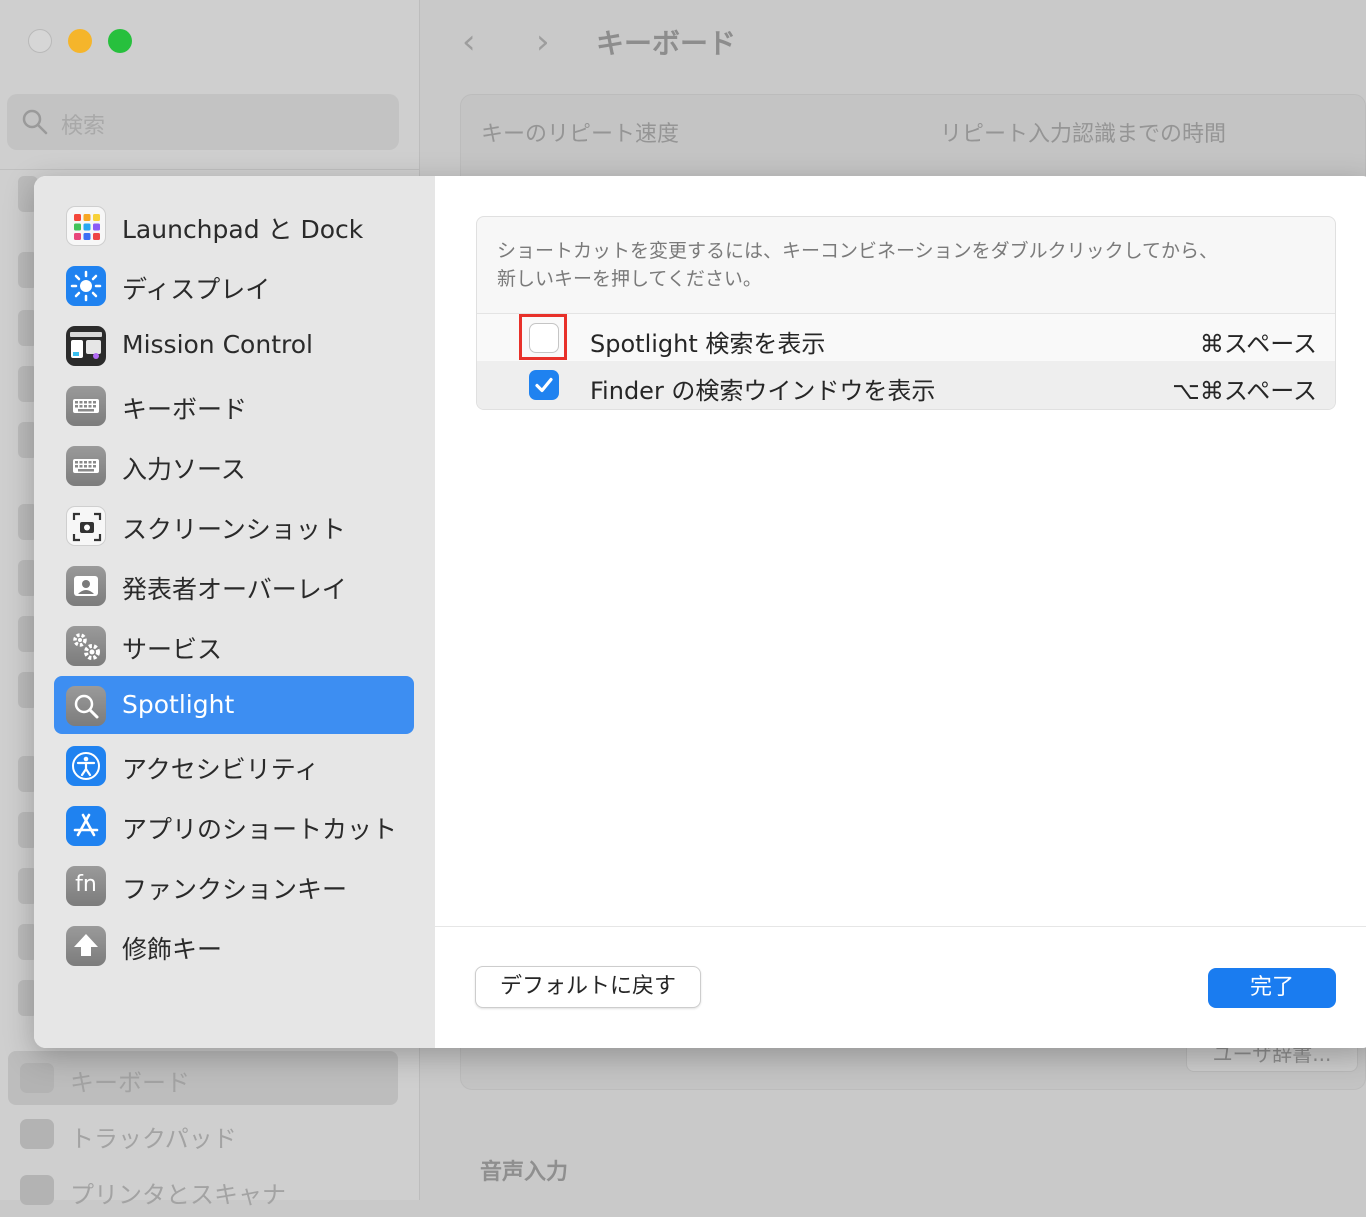  Describe the element at coordinates (1272, 988) in the screenshot. I see `done-button: 完了` at that location.